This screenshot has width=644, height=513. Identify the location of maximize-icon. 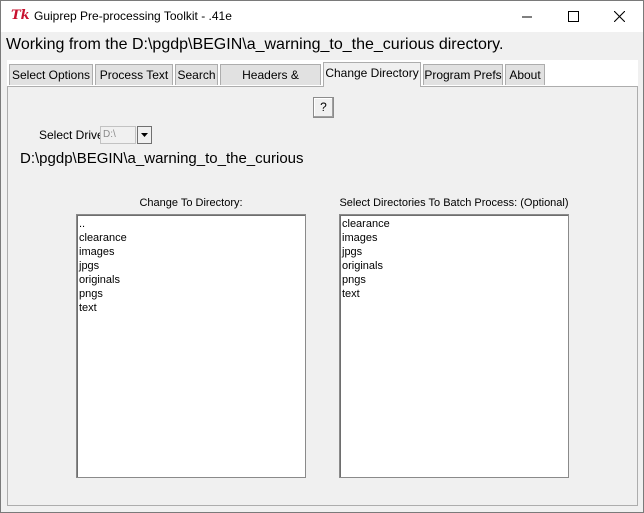
(573, 16).